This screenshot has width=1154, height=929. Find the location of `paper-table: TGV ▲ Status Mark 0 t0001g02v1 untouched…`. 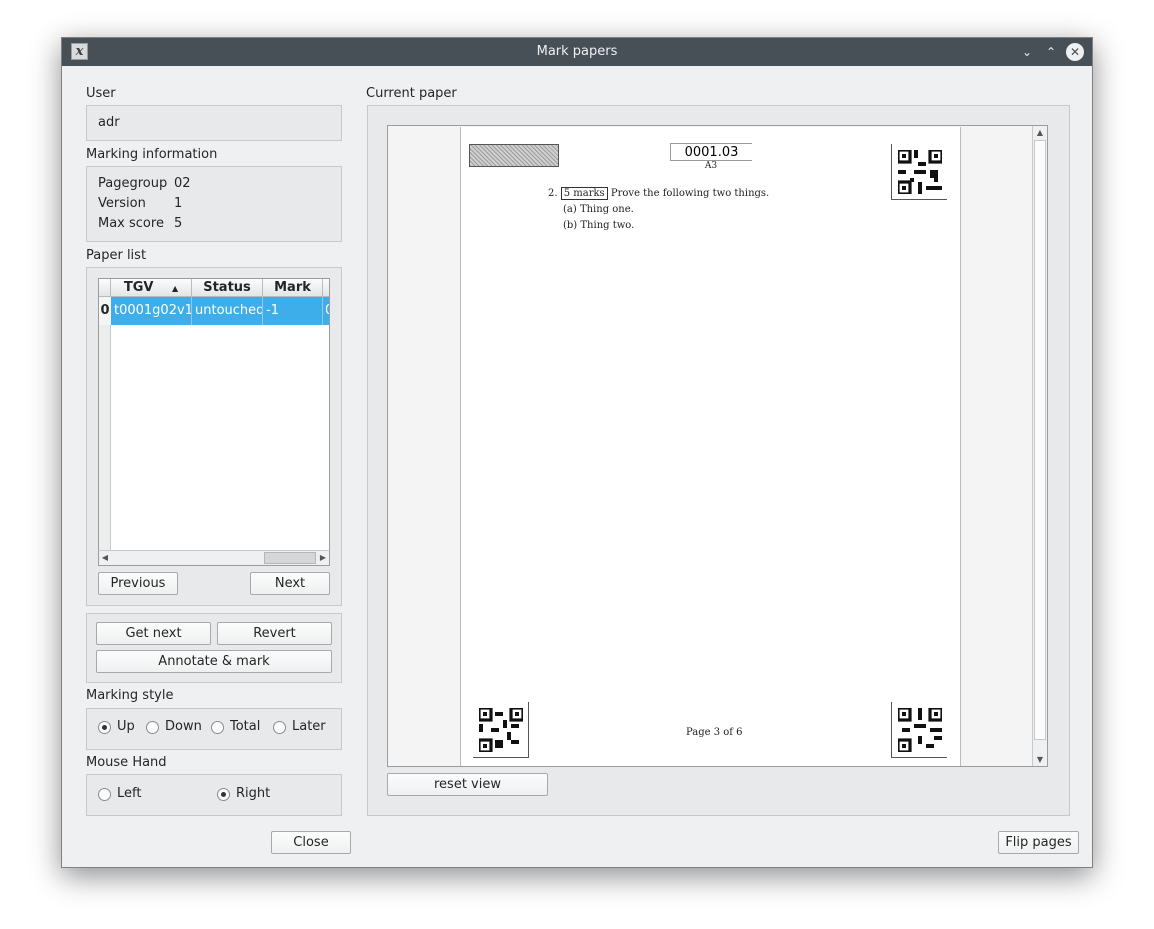

paper-table: TGV ▲ Status Mark 0 t0001g02v1 untouched… is located at coordinates (214, 422).